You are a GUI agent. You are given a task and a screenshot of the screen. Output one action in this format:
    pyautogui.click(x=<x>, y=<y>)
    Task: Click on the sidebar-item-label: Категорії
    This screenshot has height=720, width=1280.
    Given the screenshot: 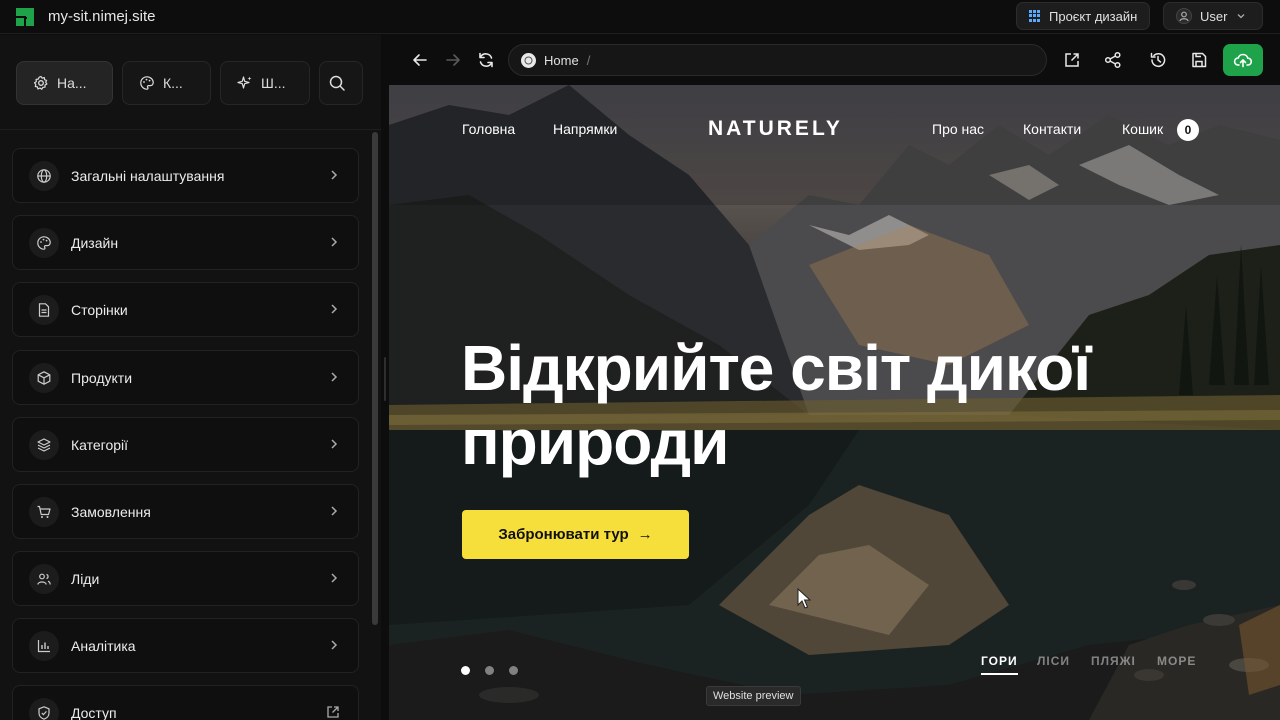 What is the action you would take?
    pyautogui.click(x=100, y=444)
    